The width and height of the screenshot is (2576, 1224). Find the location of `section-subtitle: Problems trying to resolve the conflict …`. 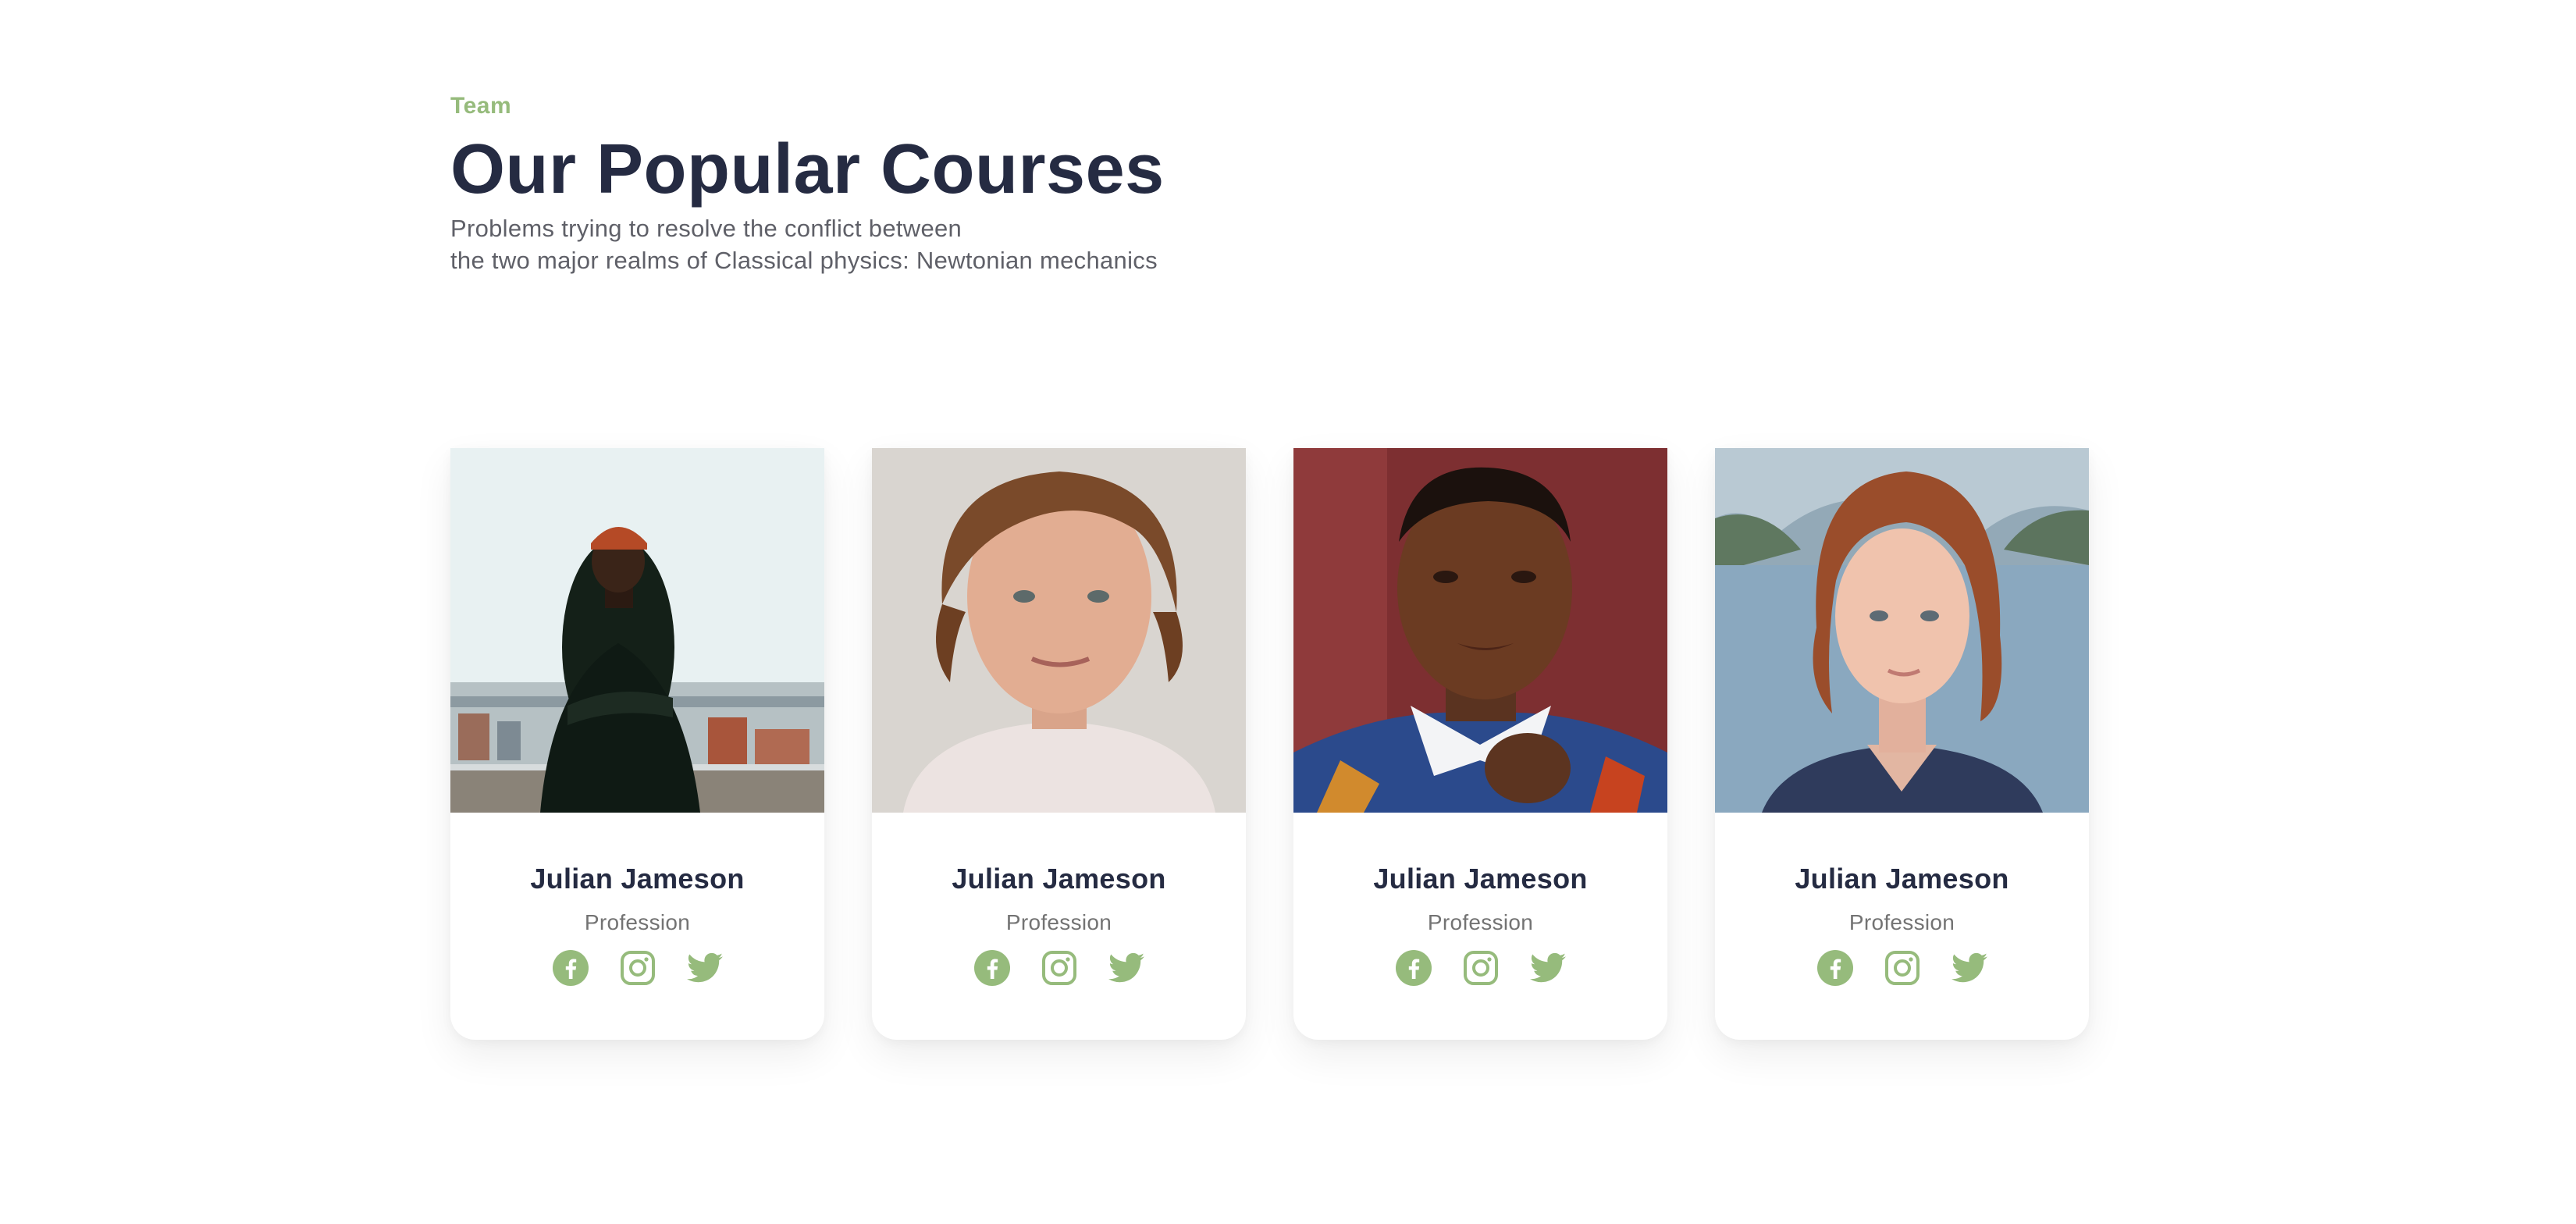

section-subtitle: Problems trying to resolve the conflict … is located at coordinates (808, 244).